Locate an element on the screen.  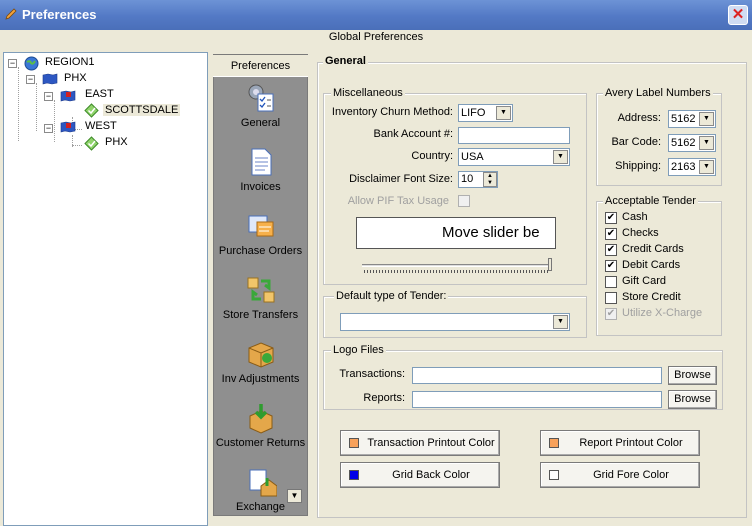
country-label: Country: is located at coordinates (432, 156).